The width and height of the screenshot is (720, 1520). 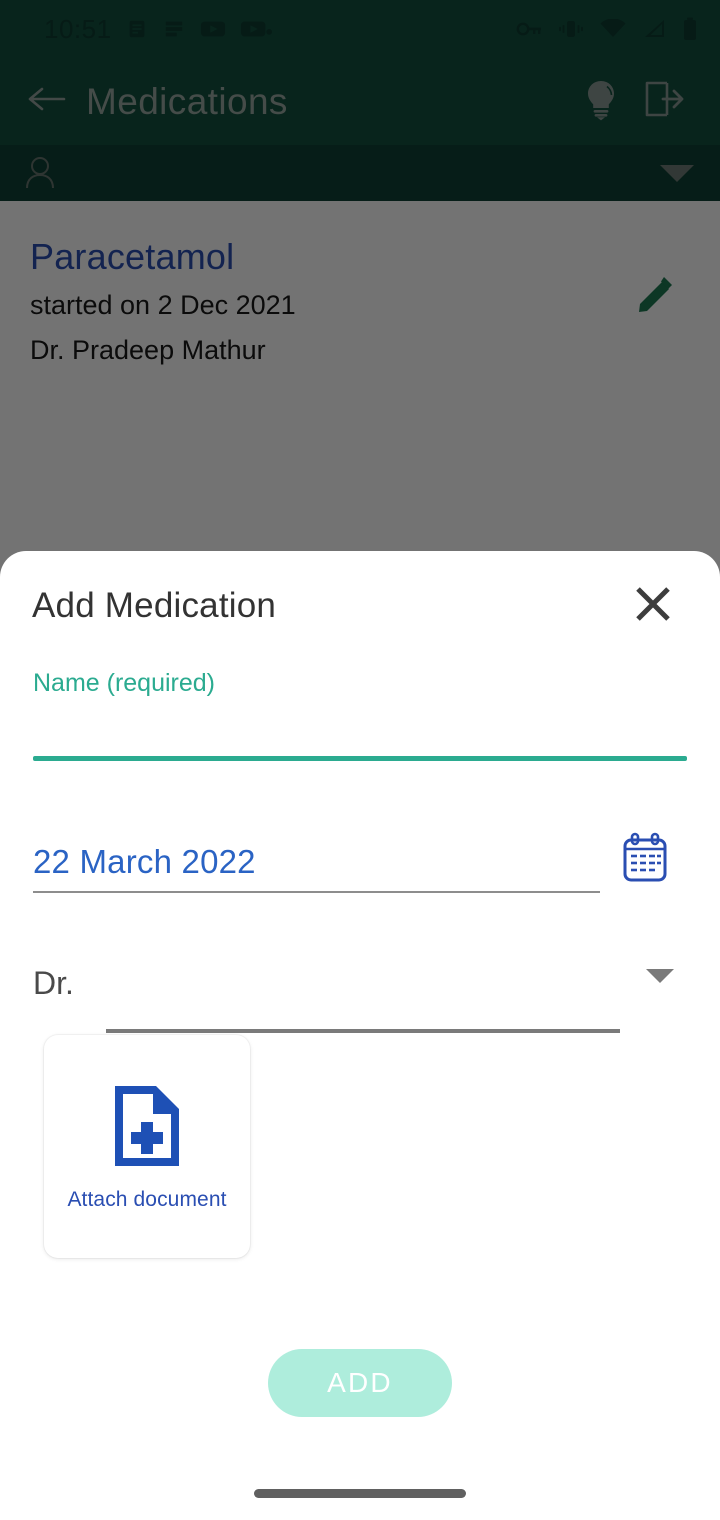 What do you see at coordinates (124, 683) in the screenshot?
I see `name-field-label: Name (required)` at bounding box center [124, 683].